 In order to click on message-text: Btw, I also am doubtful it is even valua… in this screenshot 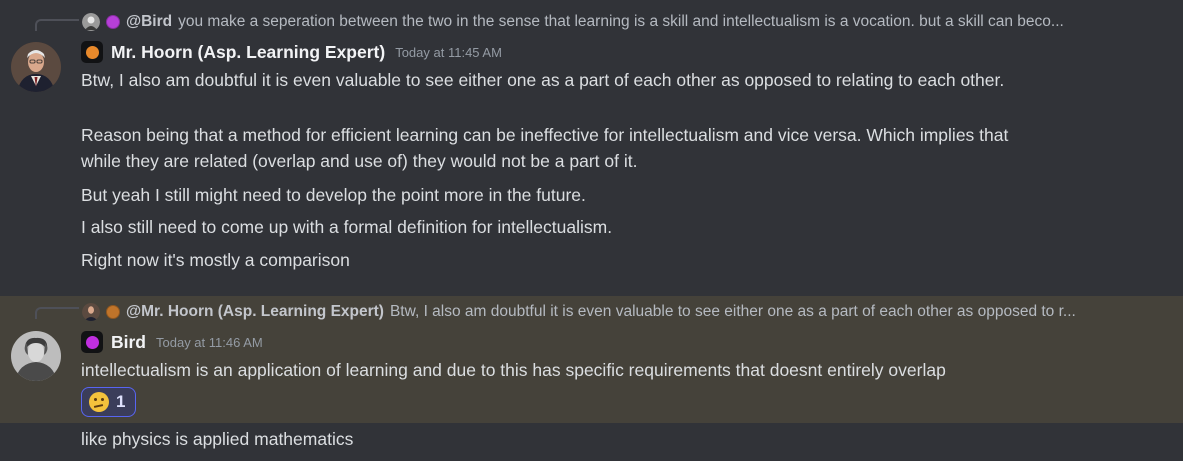, I will do `click(543, 80)`.